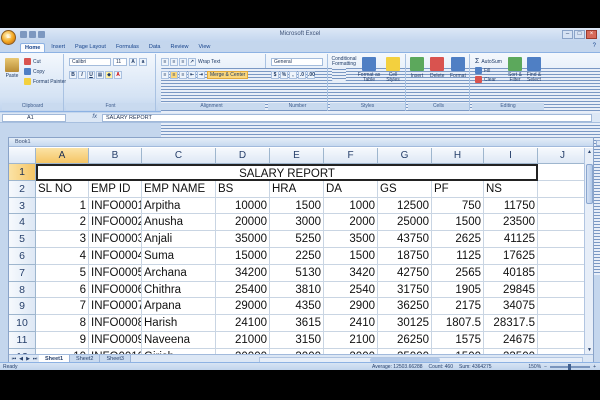 The image size is (600, 400). I want to click on cell: 23500, so click(511, 223).